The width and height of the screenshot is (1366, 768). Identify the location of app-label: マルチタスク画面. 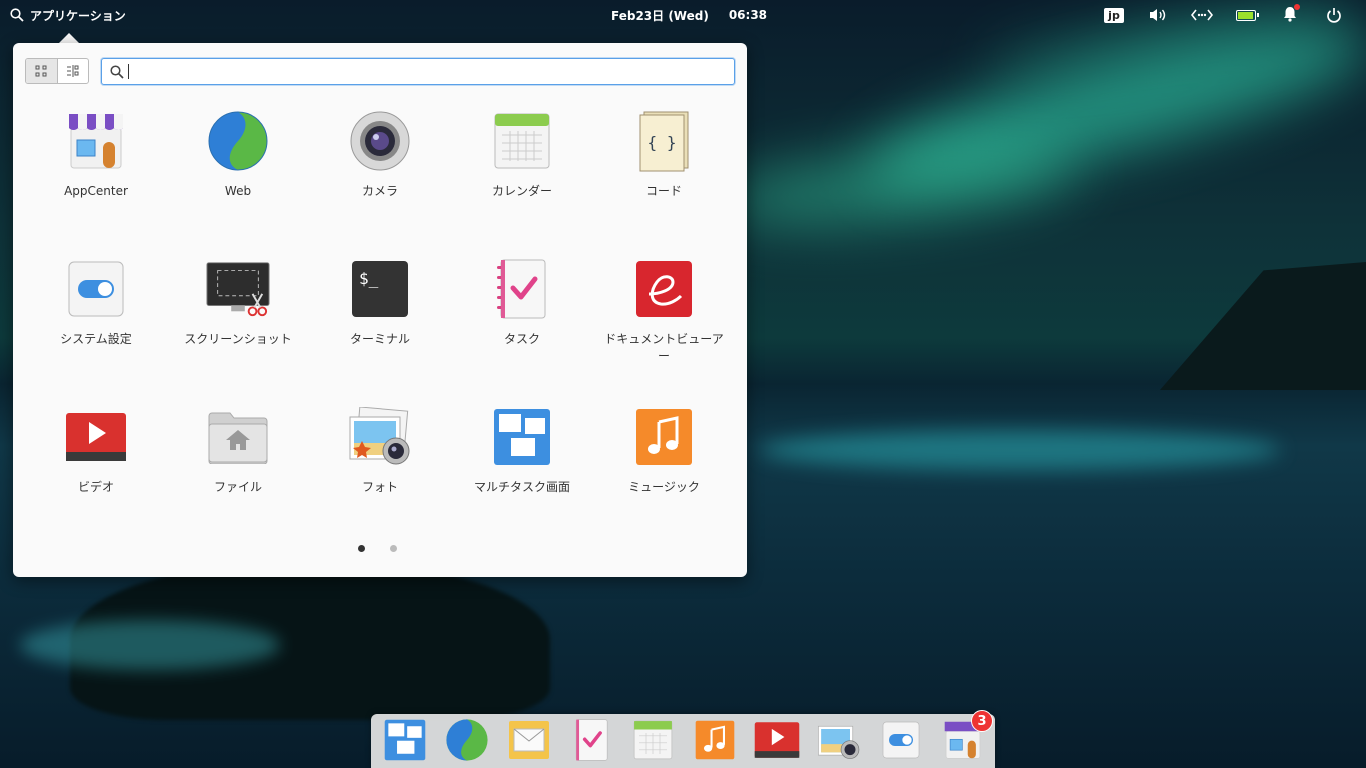
(521, 487).